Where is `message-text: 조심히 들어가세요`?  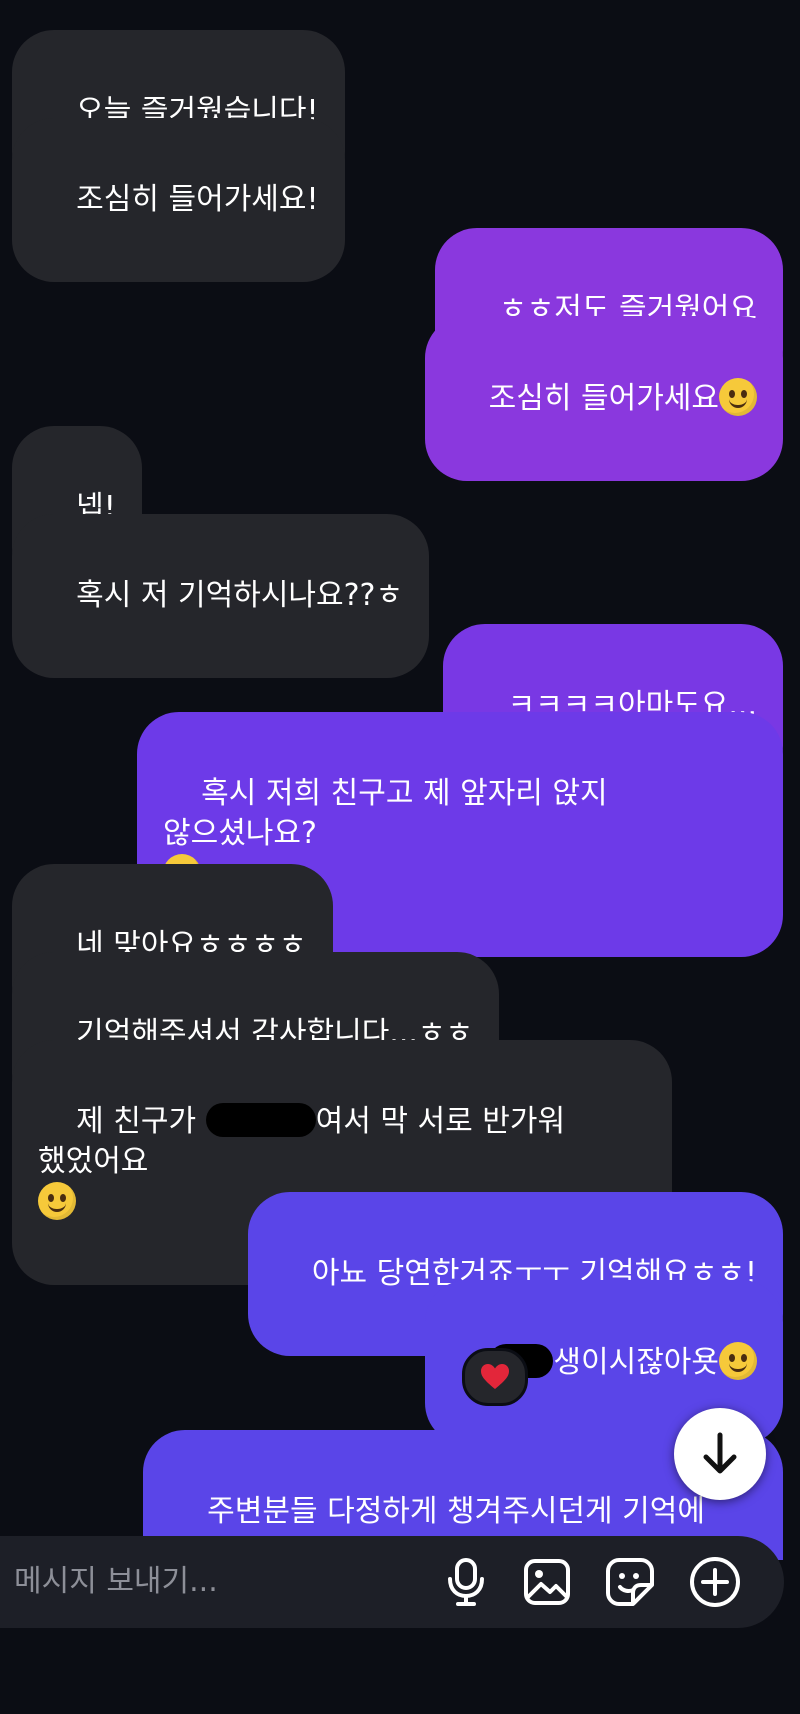 message-text: 조심히 들어가세요 is located at coordinates (603, 398).